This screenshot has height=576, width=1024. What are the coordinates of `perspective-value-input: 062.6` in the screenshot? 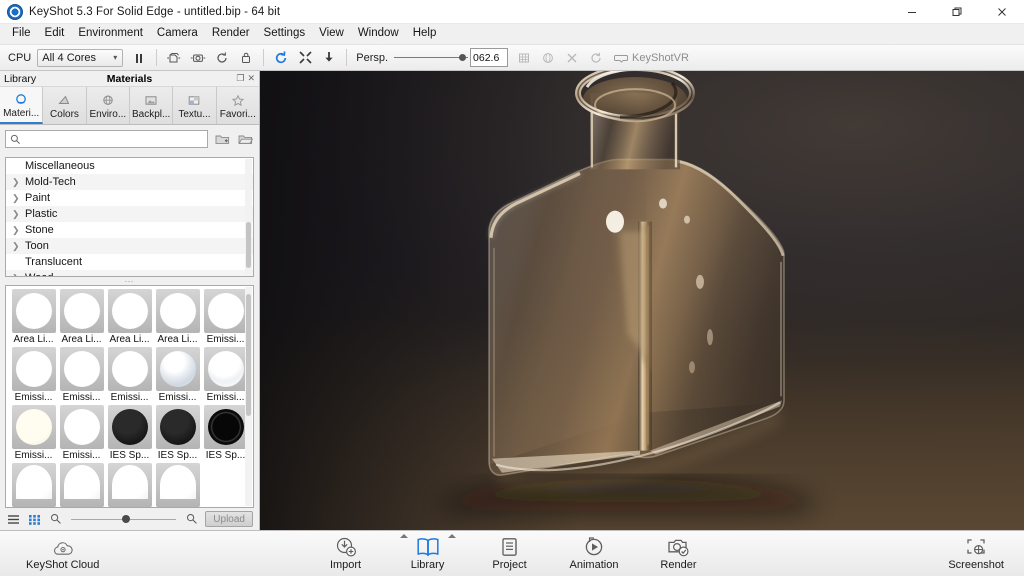 It's located at (489, 57).